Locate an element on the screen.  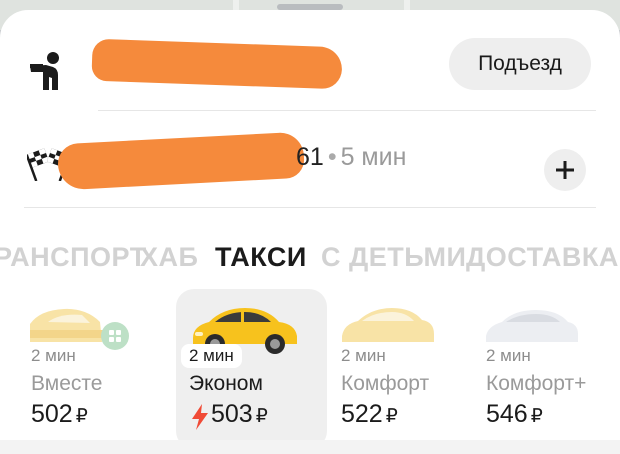
tab-transport: РАНСПОРТ is located at coordinates (73, 257).